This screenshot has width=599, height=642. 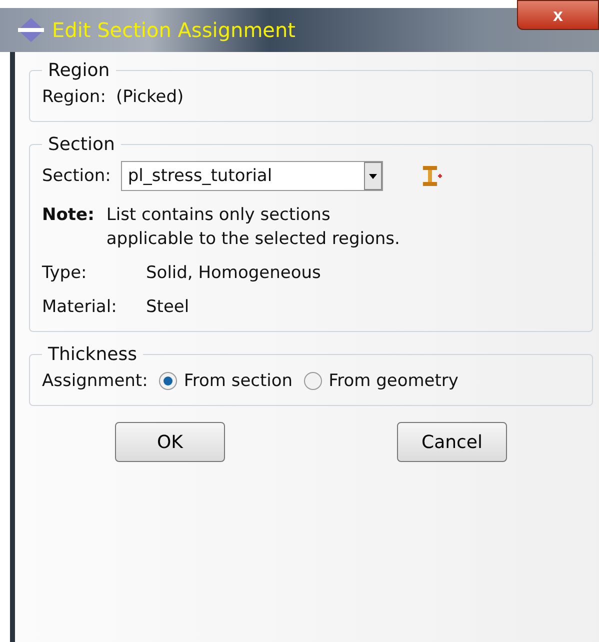 I want to click on field-label: Region:, so click(x=74, y=97).